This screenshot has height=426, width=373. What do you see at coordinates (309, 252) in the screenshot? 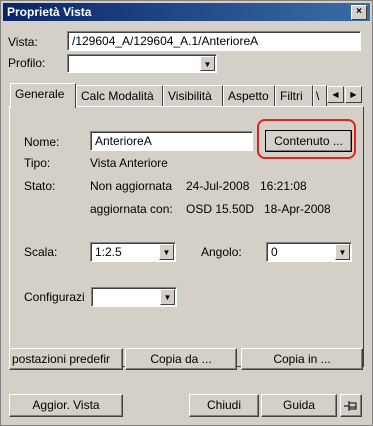
I see `angolo-dropdown: 0 ▼` at bounding box center [309, 252].